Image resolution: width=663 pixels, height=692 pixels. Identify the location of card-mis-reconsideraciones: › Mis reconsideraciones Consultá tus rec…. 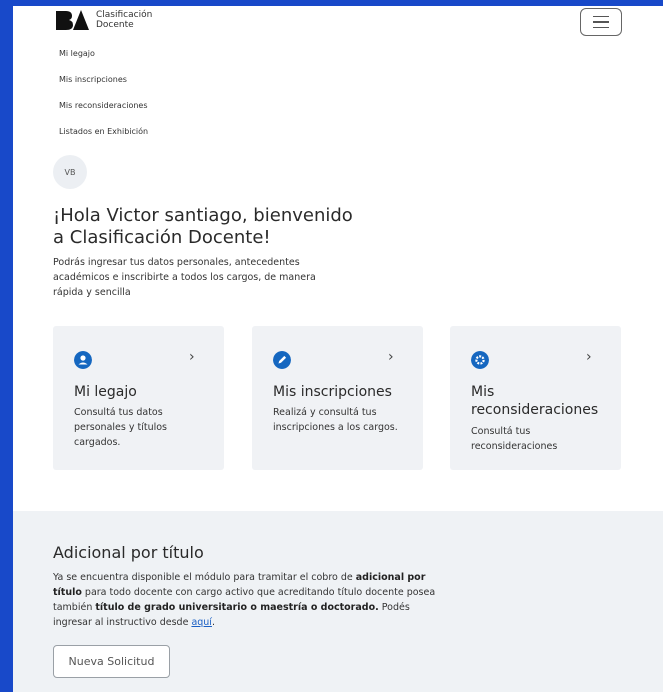
(535, 398).